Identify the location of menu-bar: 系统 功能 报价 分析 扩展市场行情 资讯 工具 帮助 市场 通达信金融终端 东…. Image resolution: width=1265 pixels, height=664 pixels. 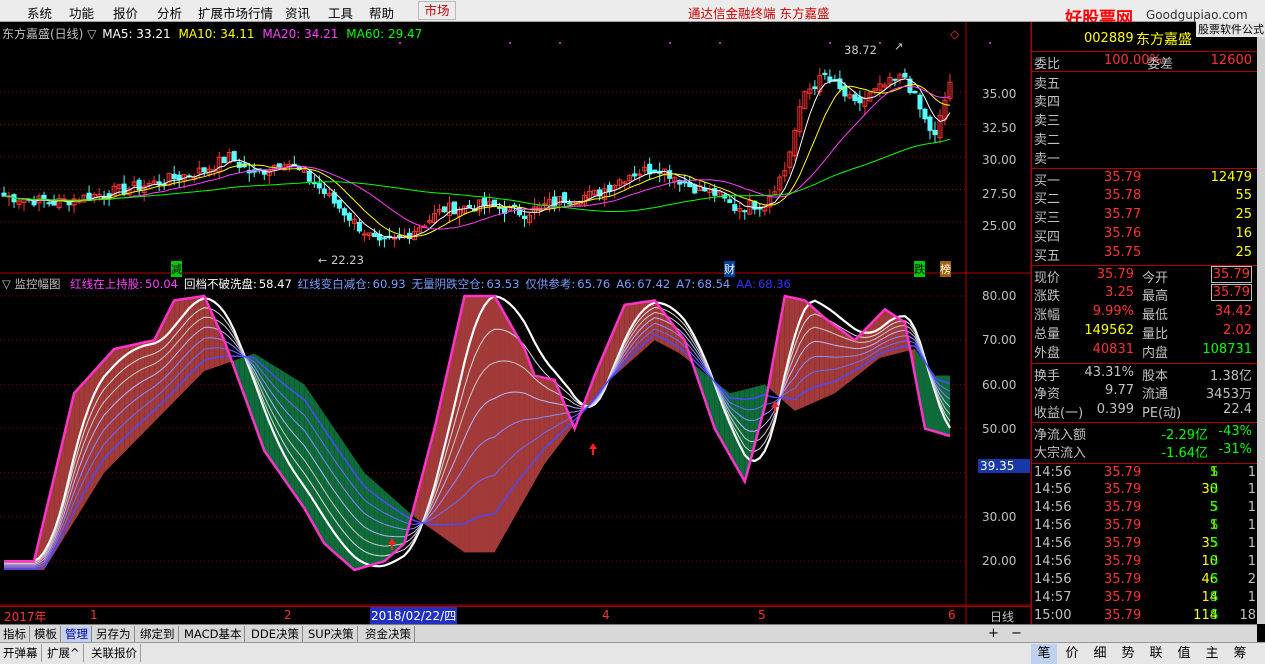
(632, 14).